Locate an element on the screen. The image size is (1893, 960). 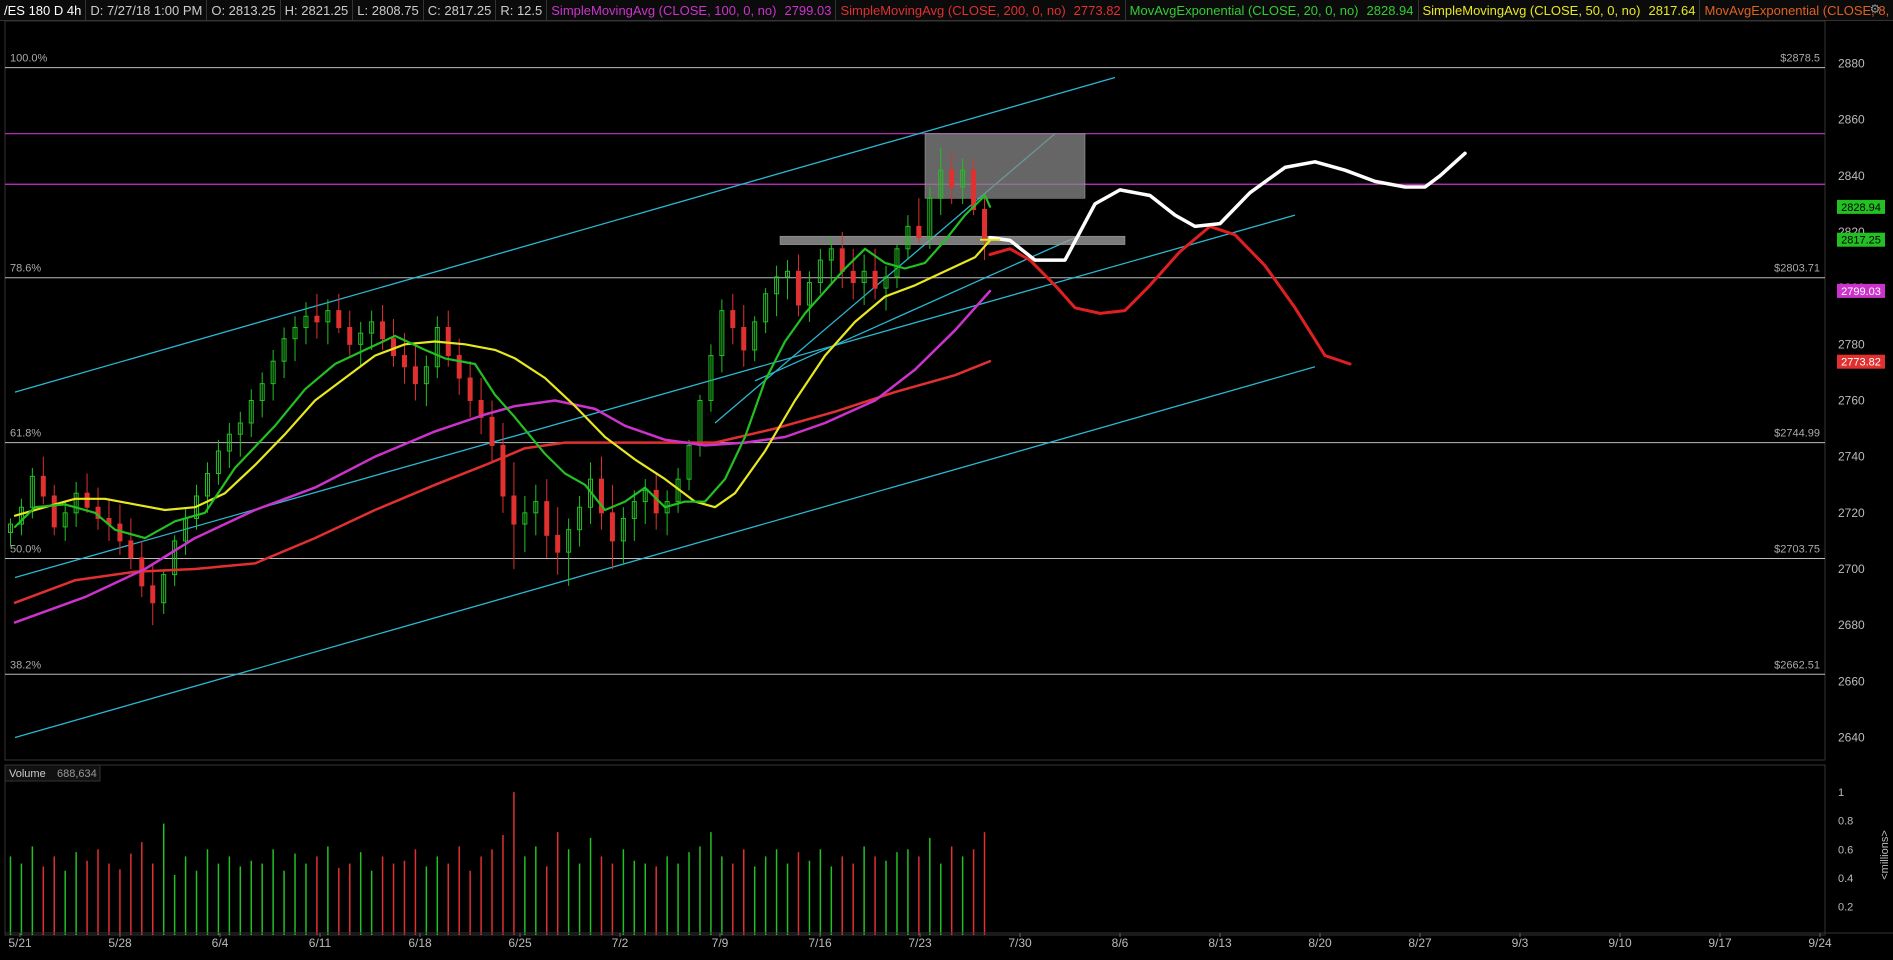
fib-percent-label: 50.0% is located at coordinates (25, 549).